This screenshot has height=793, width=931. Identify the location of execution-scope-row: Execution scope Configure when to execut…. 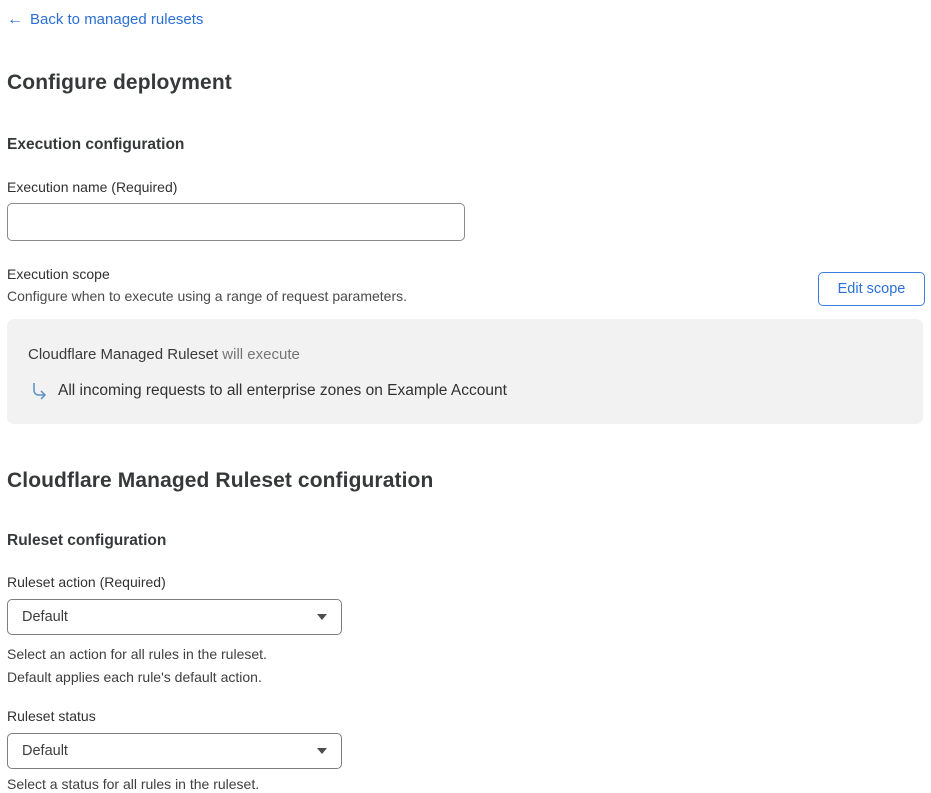
(466, 286).